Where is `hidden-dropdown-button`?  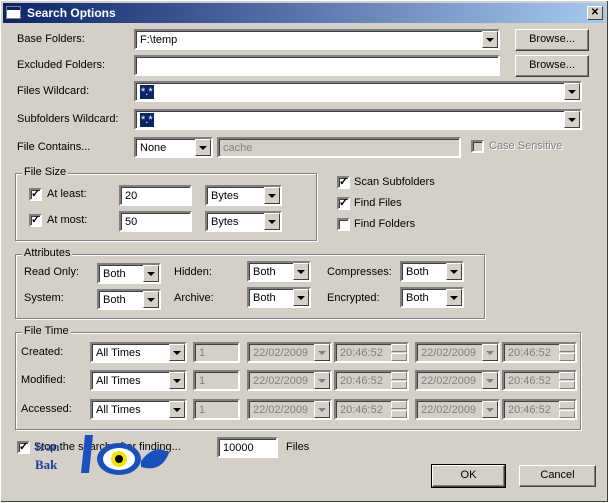 hidden-dropdown-button is located at coordinates (301, 271).